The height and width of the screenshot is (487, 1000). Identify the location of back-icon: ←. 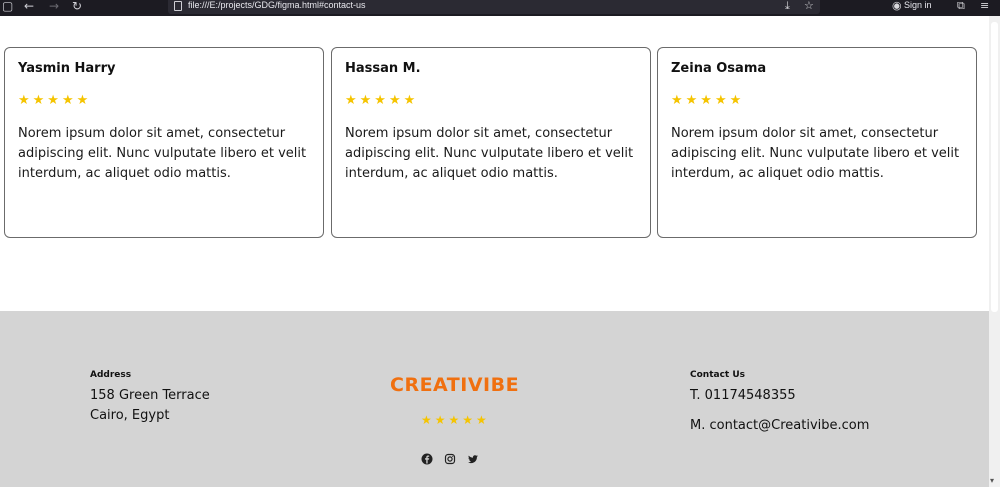
(29, 7).